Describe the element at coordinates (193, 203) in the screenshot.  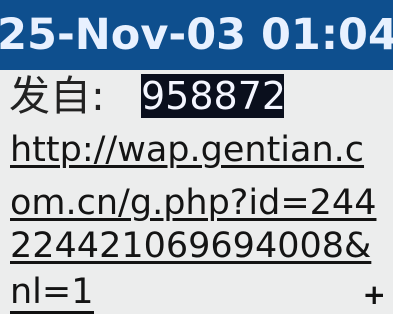
I see `message-link-line: om.cn/g.php?id=244` at that location.